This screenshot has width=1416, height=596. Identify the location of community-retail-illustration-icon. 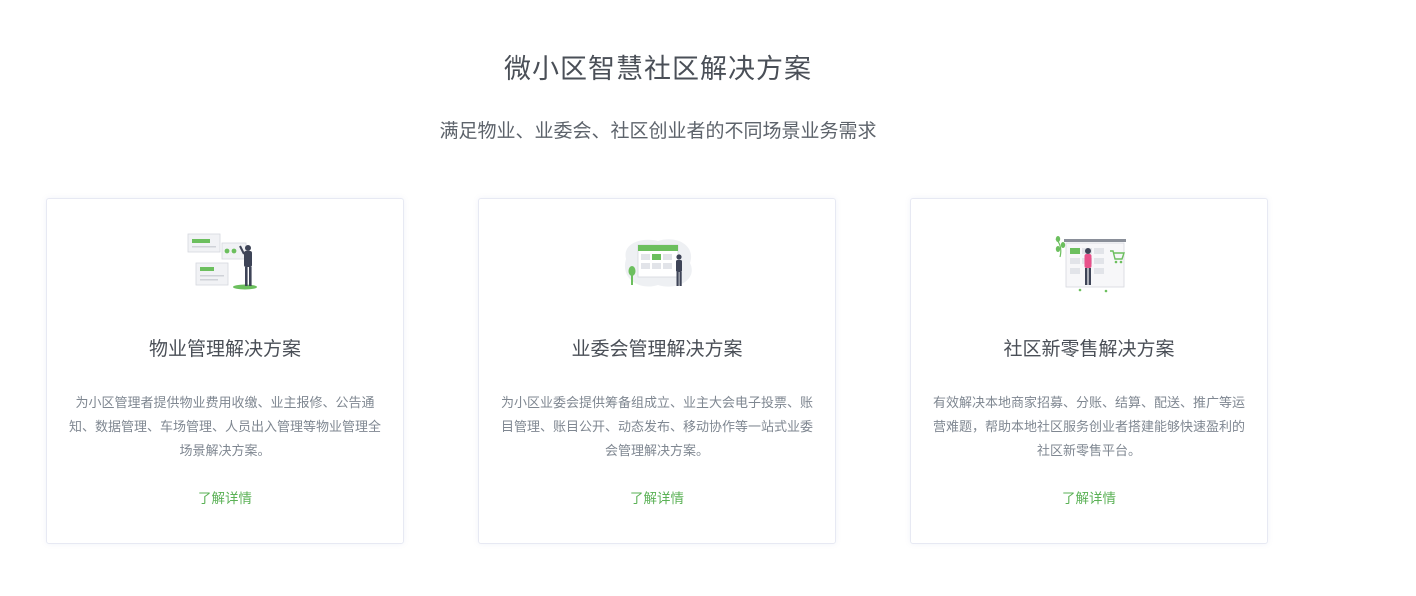
(1090, 264).